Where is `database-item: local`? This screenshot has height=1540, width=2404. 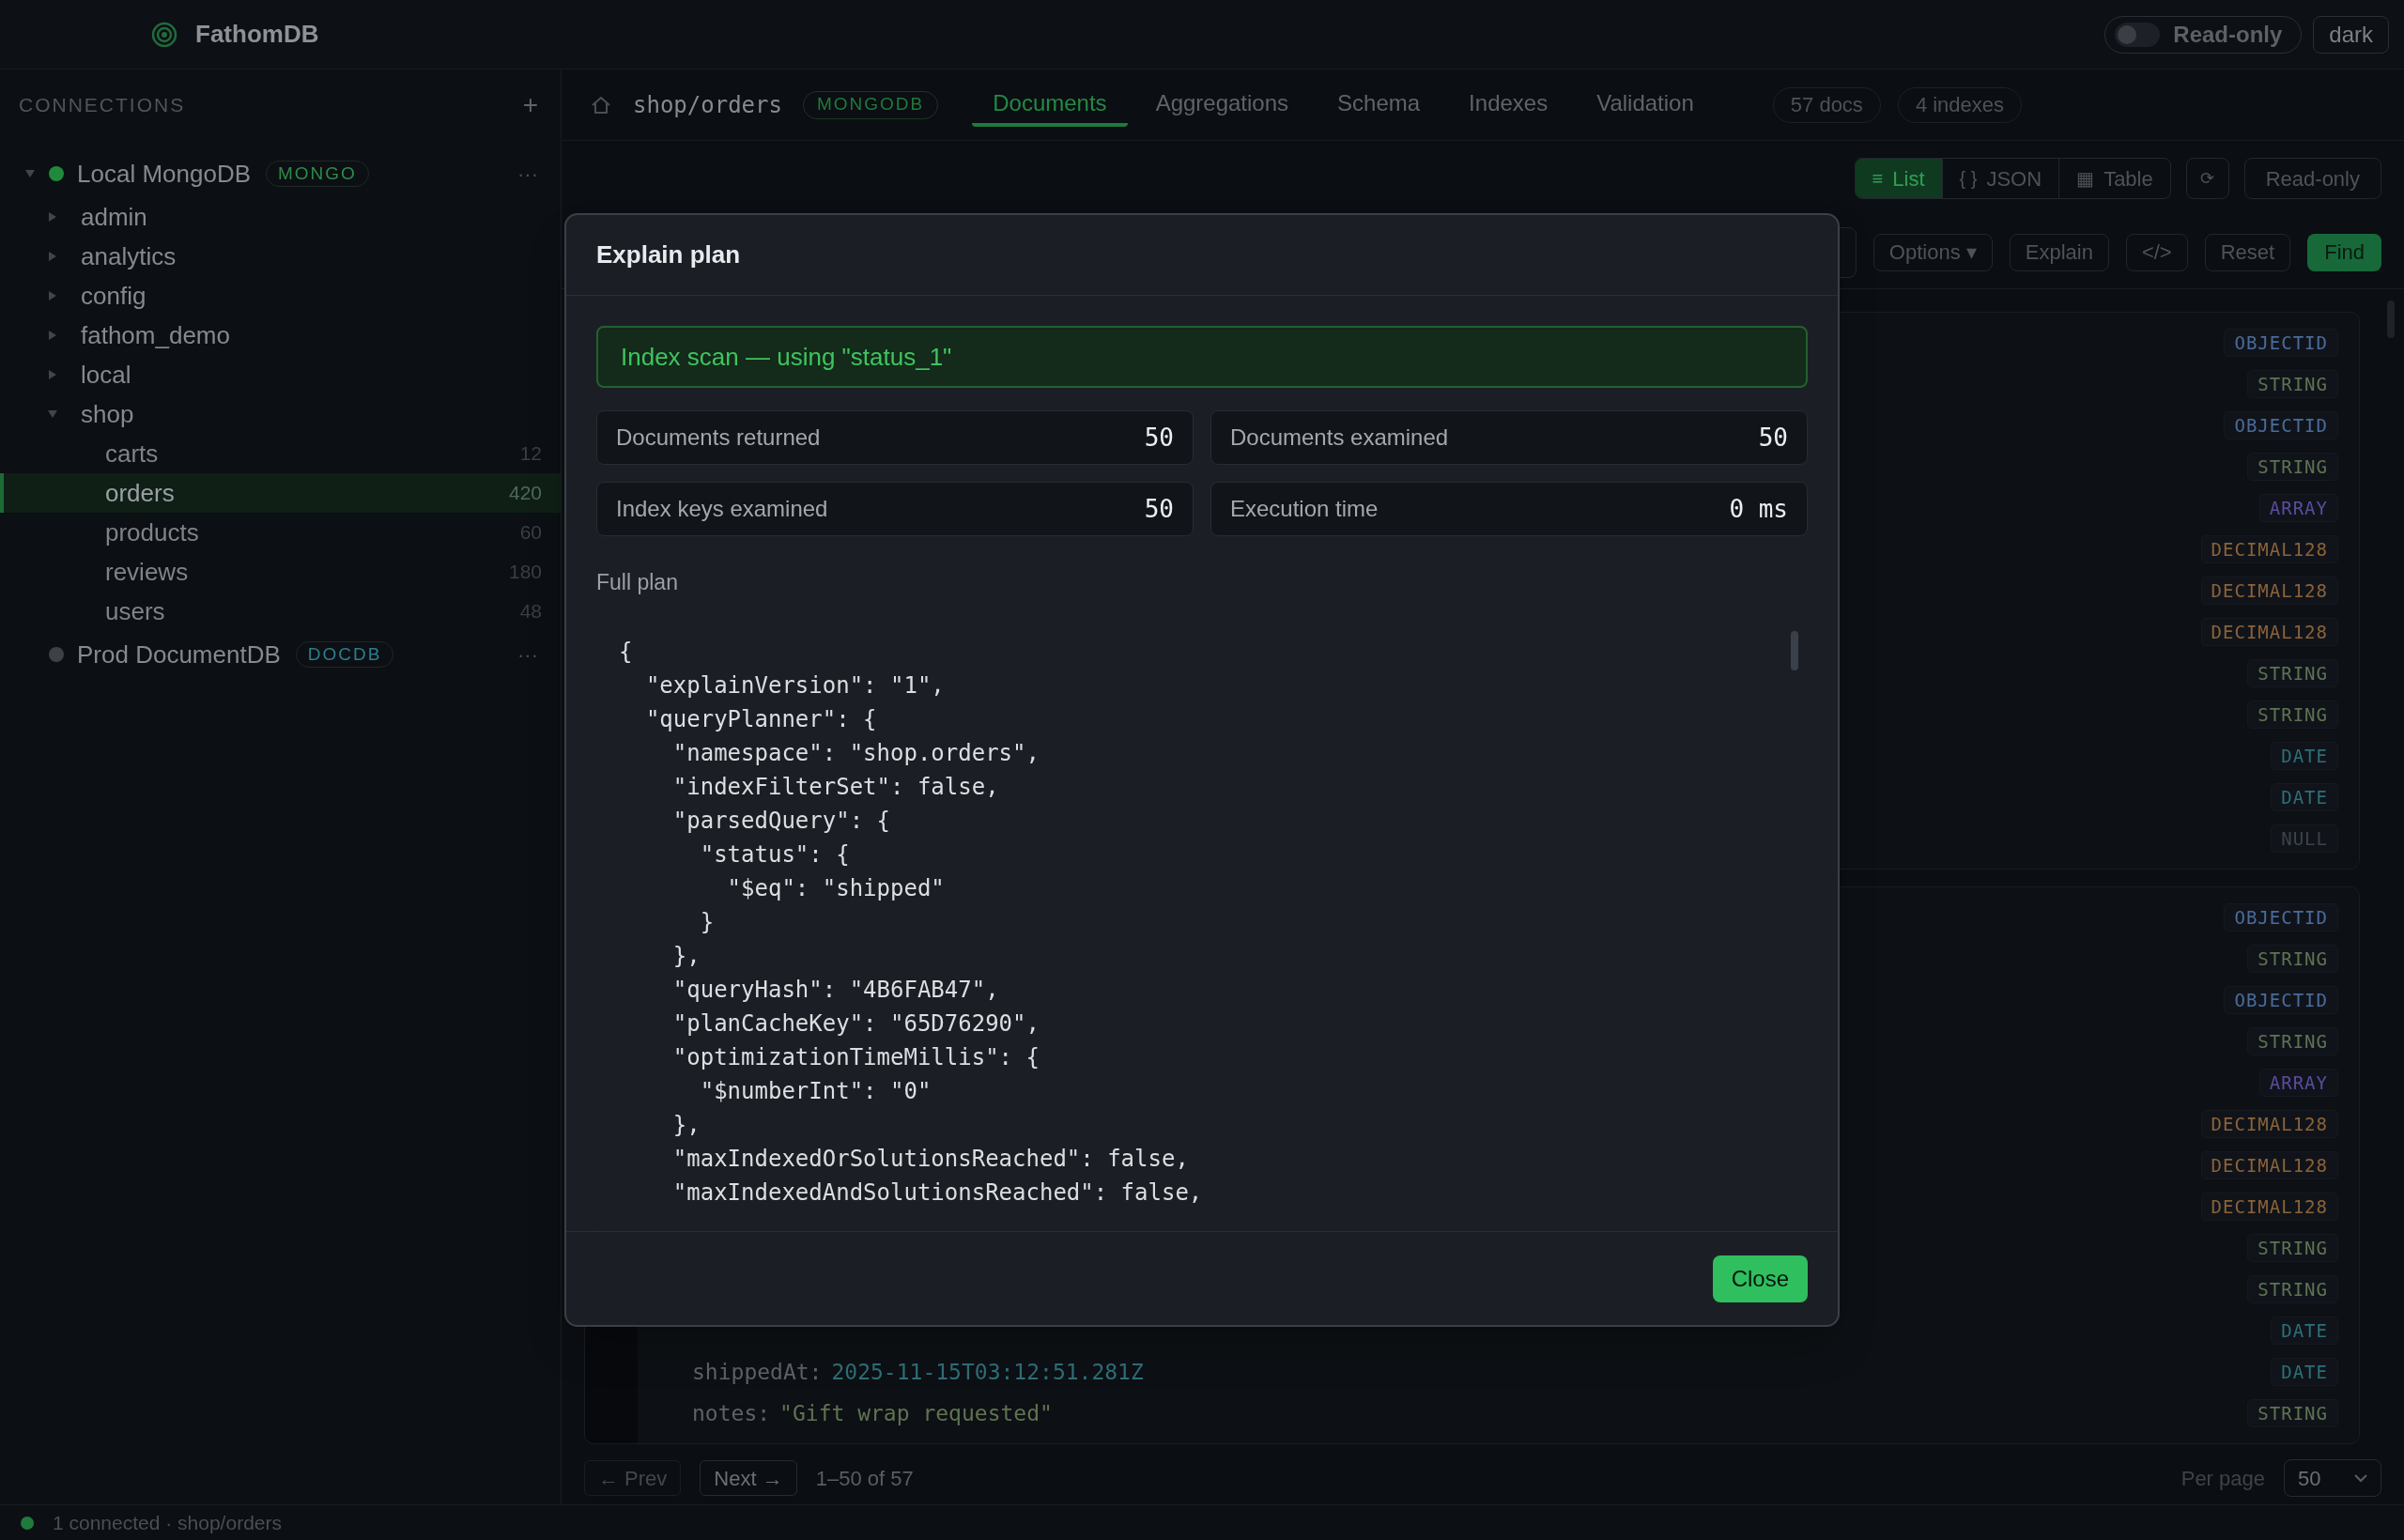
database-item: local is located at coordinates (106, 374).